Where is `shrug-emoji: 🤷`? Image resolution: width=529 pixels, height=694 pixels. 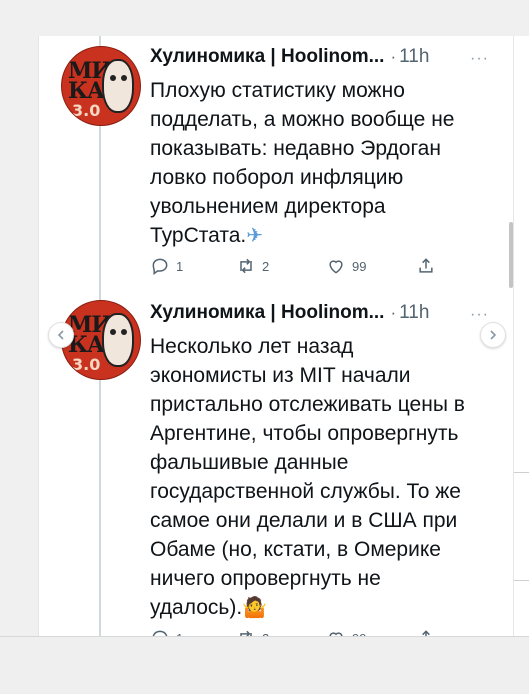
shrug-emoji: 🤷 is located at coordinates (255, 607).